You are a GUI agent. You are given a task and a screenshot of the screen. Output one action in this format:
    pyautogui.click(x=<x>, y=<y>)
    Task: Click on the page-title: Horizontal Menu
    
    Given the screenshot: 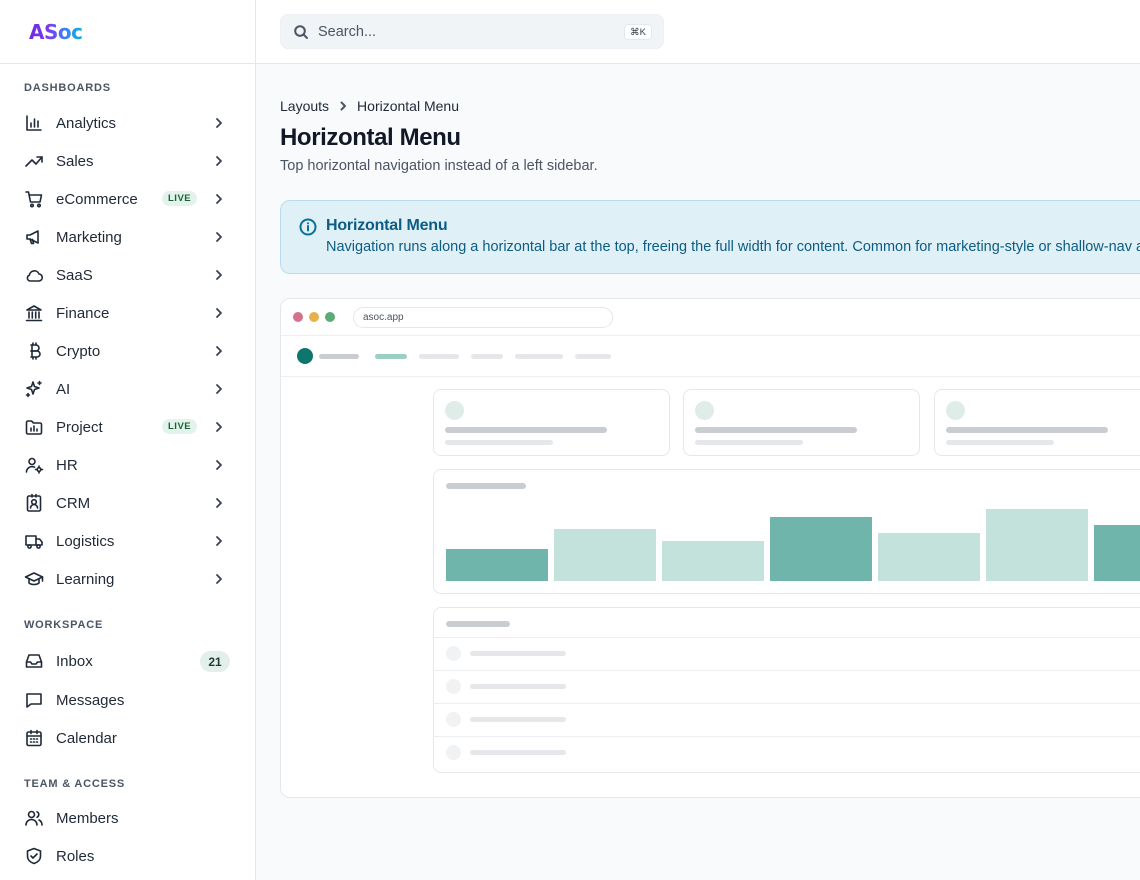 What is the action you would take?
    pyautogui.click(x=370, y=137)
    